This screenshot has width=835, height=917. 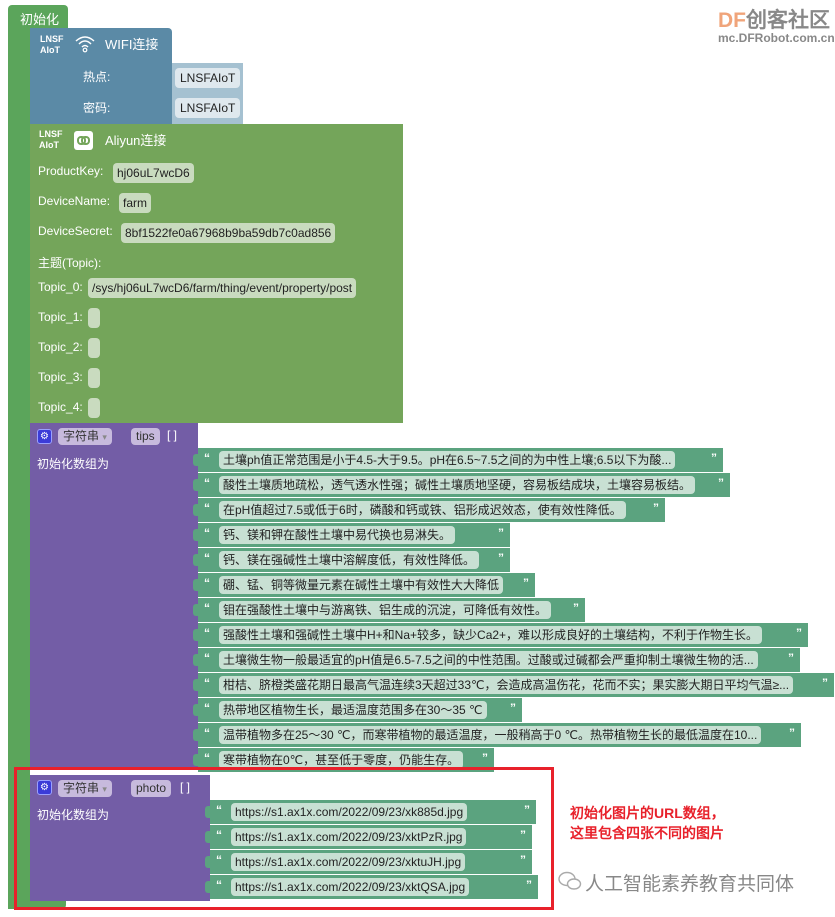 What do you see at coordinates (74, 201) in the screenshot?
I see `device-name-label: DeviceName:` at bounding box center [74, 201].